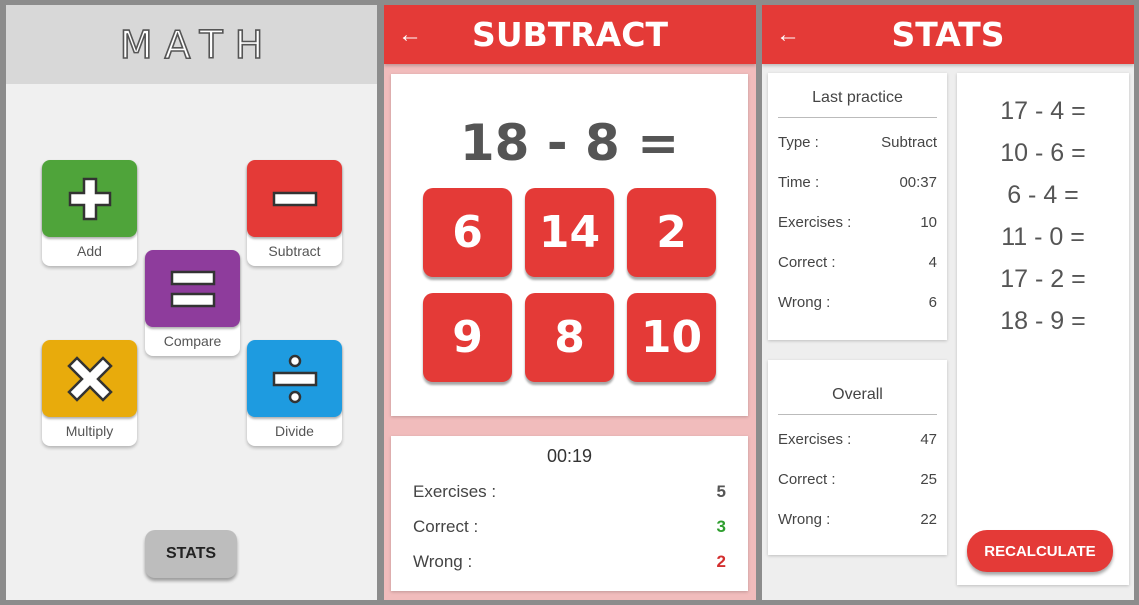 This screenshot has height=605, width=1139. I want to click on correct-row: Correct : 25, so click(857, 479).